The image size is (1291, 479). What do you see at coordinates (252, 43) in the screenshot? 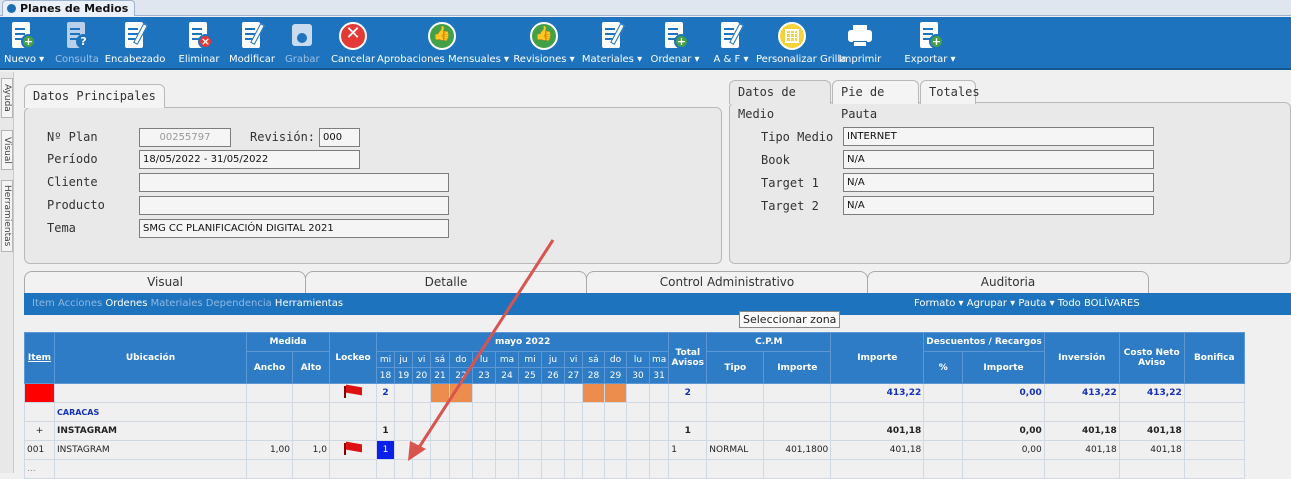
I see `toolbar-button-4: Modificar` at bounding box center [252, 43].